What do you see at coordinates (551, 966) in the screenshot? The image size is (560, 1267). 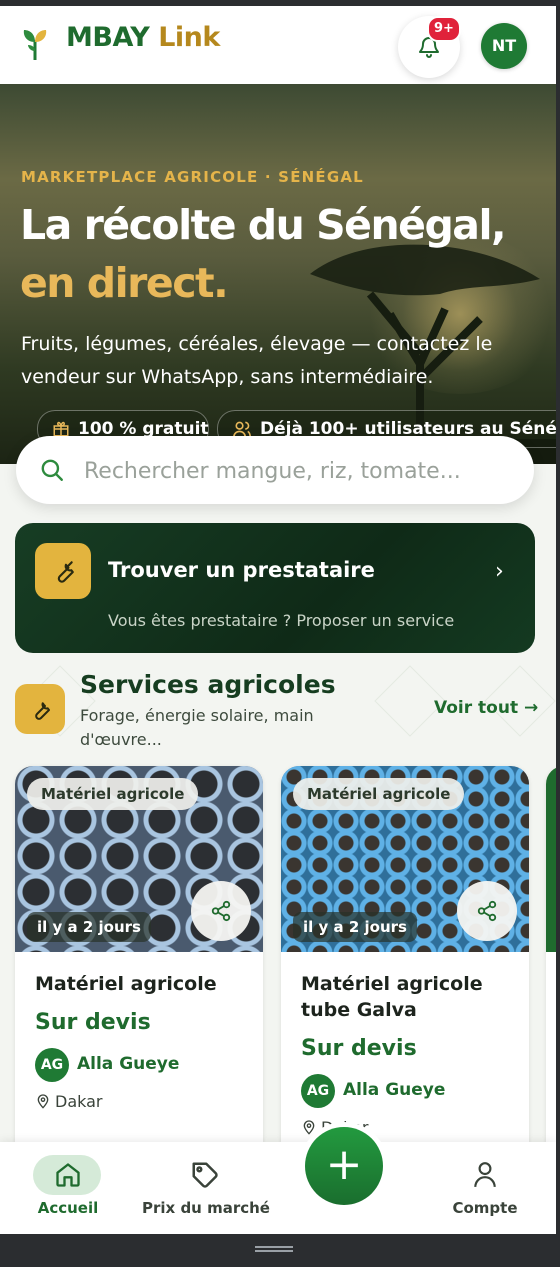 I see `listing-card-partial` at bounding box center [551, 966].